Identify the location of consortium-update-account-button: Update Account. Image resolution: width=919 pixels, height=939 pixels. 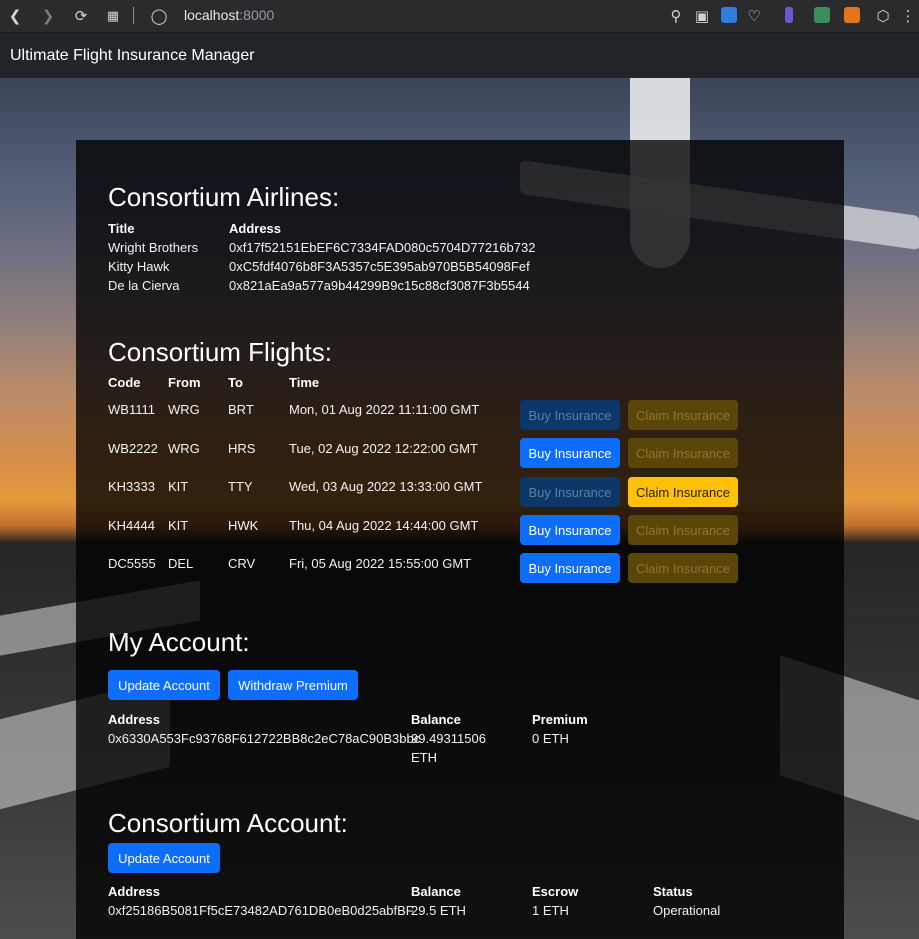
(164, 858).